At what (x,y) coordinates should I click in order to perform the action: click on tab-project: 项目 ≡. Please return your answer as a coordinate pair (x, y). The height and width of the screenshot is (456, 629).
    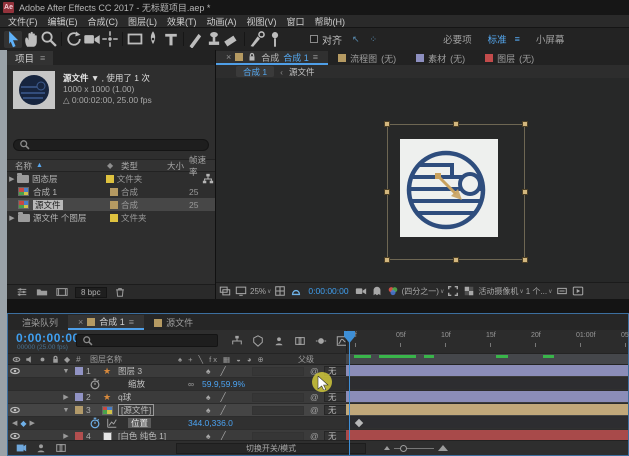
    Looking at the image, I should click on (30, 58).